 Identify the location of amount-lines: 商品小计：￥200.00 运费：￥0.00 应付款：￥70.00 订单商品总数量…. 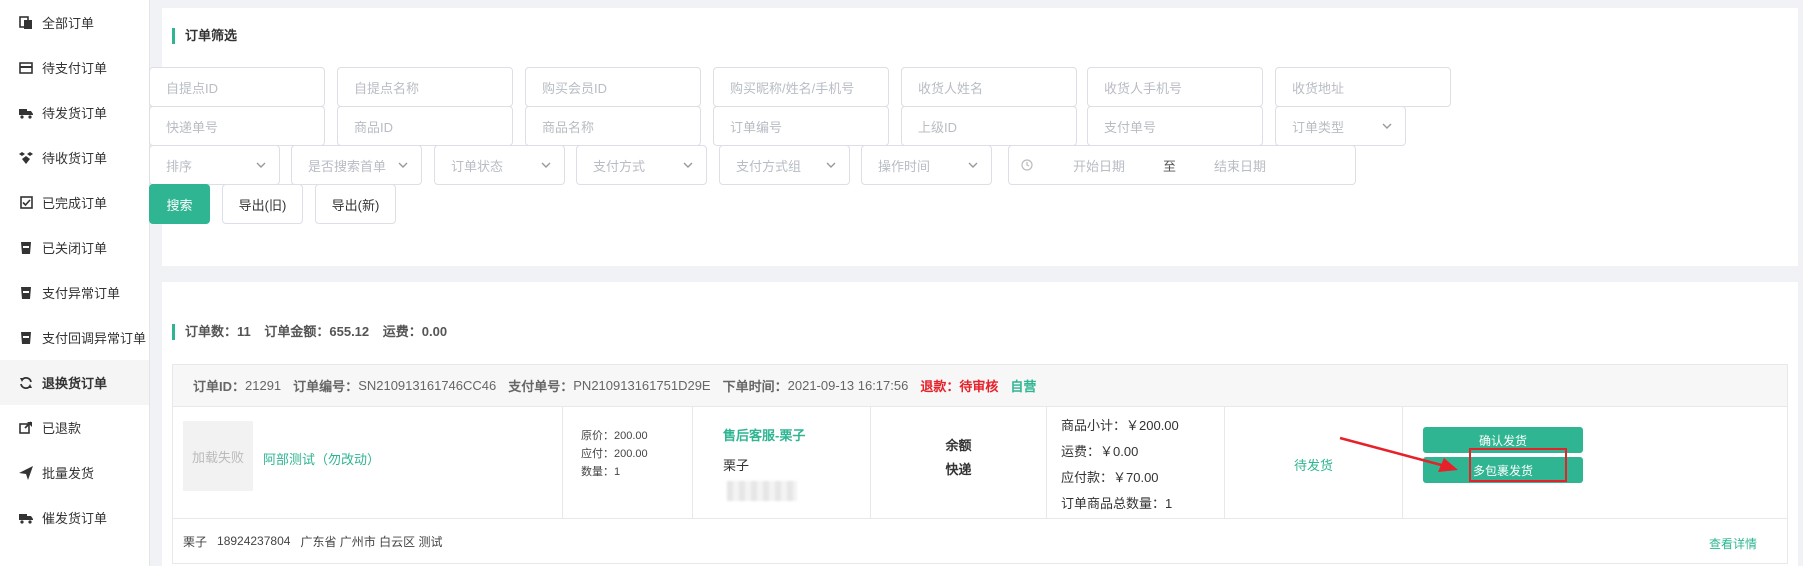
(1120, 465).